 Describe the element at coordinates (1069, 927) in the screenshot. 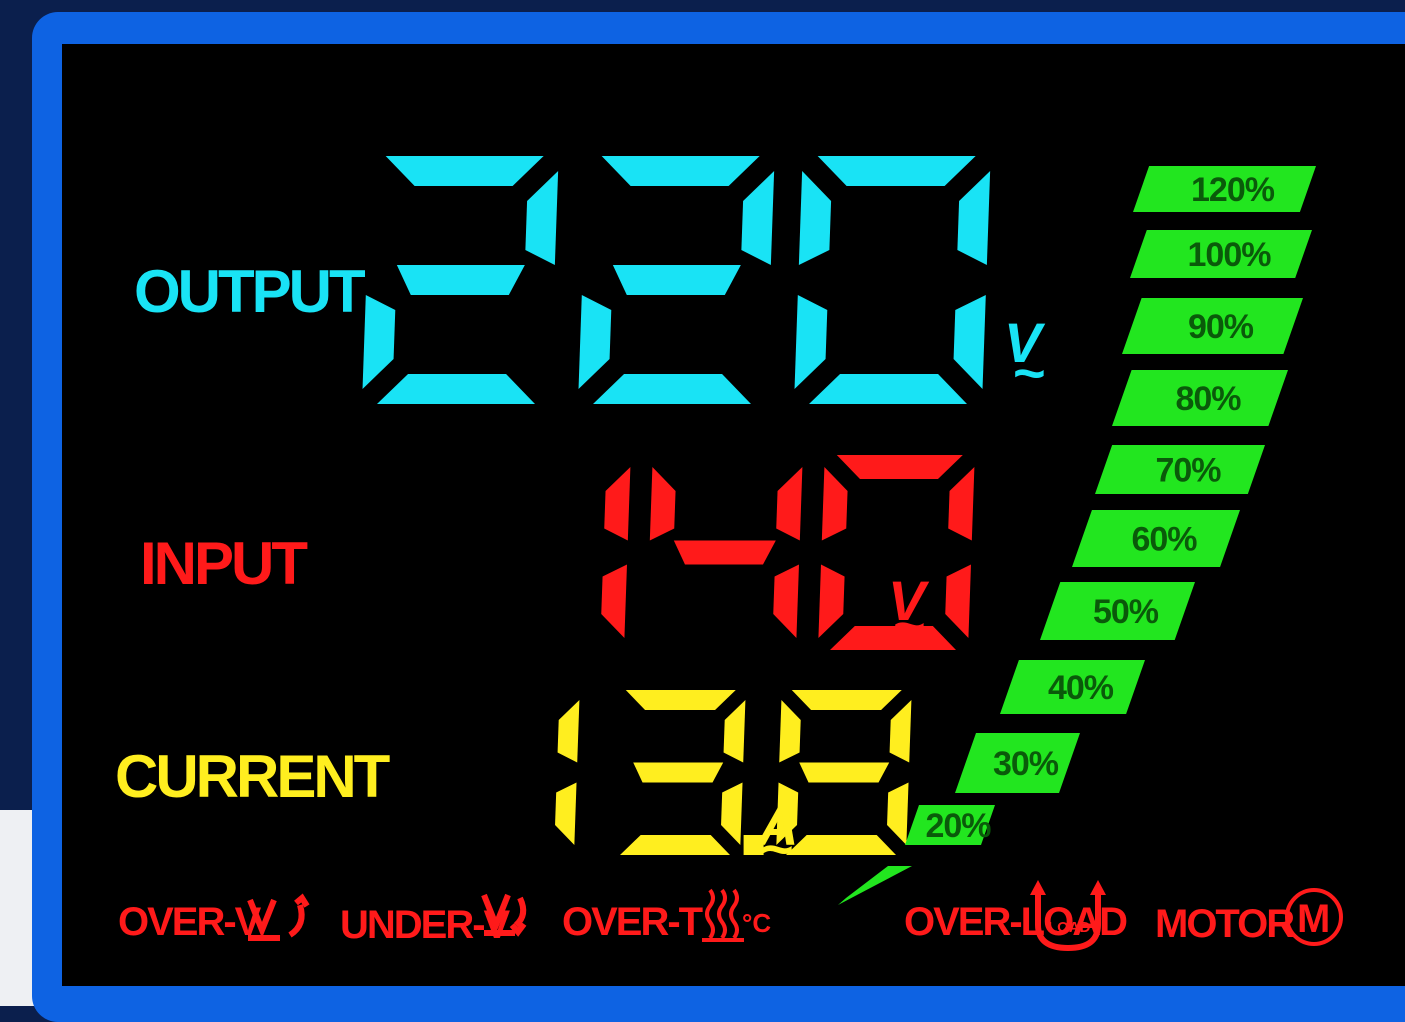

I see `load-icon-text: LOAD` at that location.